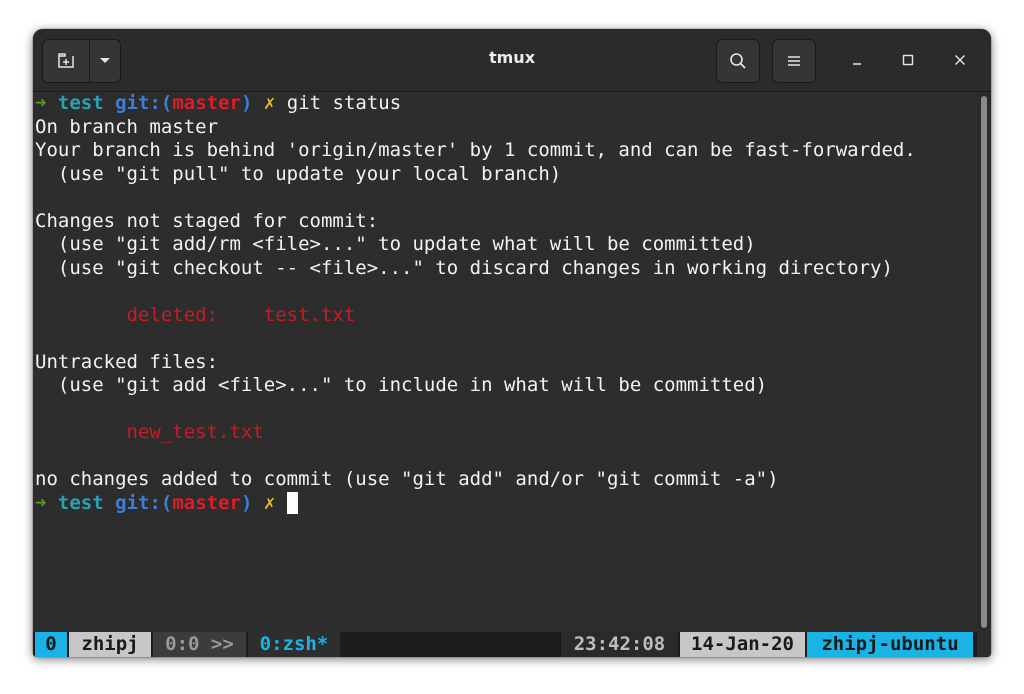 Image resolution: width=1024 pixels, height=694 pixels. I want to click on status-hostname: zhipj-ubuntu, so click(890, 644).